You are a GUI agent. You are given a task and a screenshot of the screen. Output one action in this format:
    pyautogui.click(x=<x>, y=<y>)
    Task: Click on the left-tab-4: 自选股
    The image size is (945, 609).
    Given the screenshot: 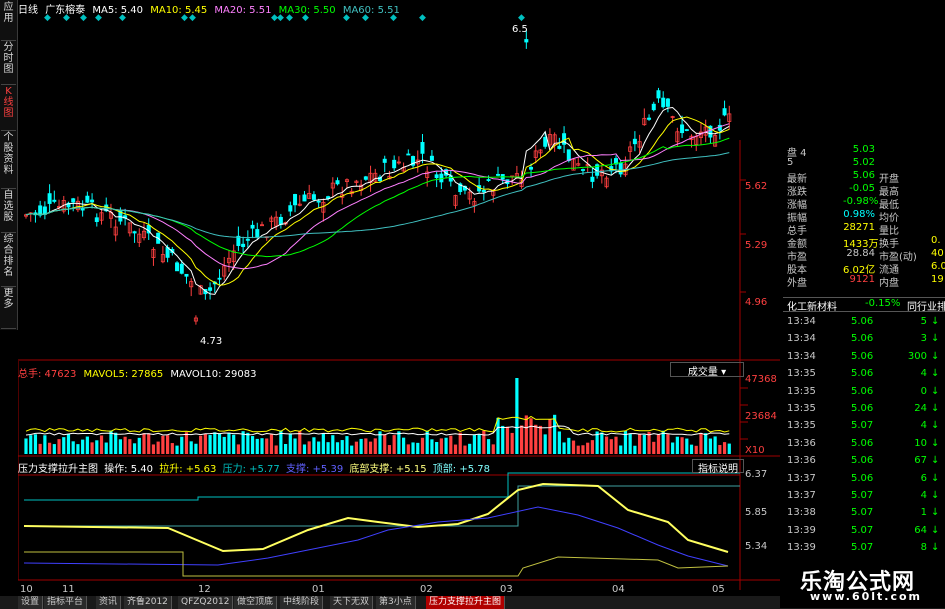 What is the action you would take?
    pyautogui.click(x=8, y=211)
    